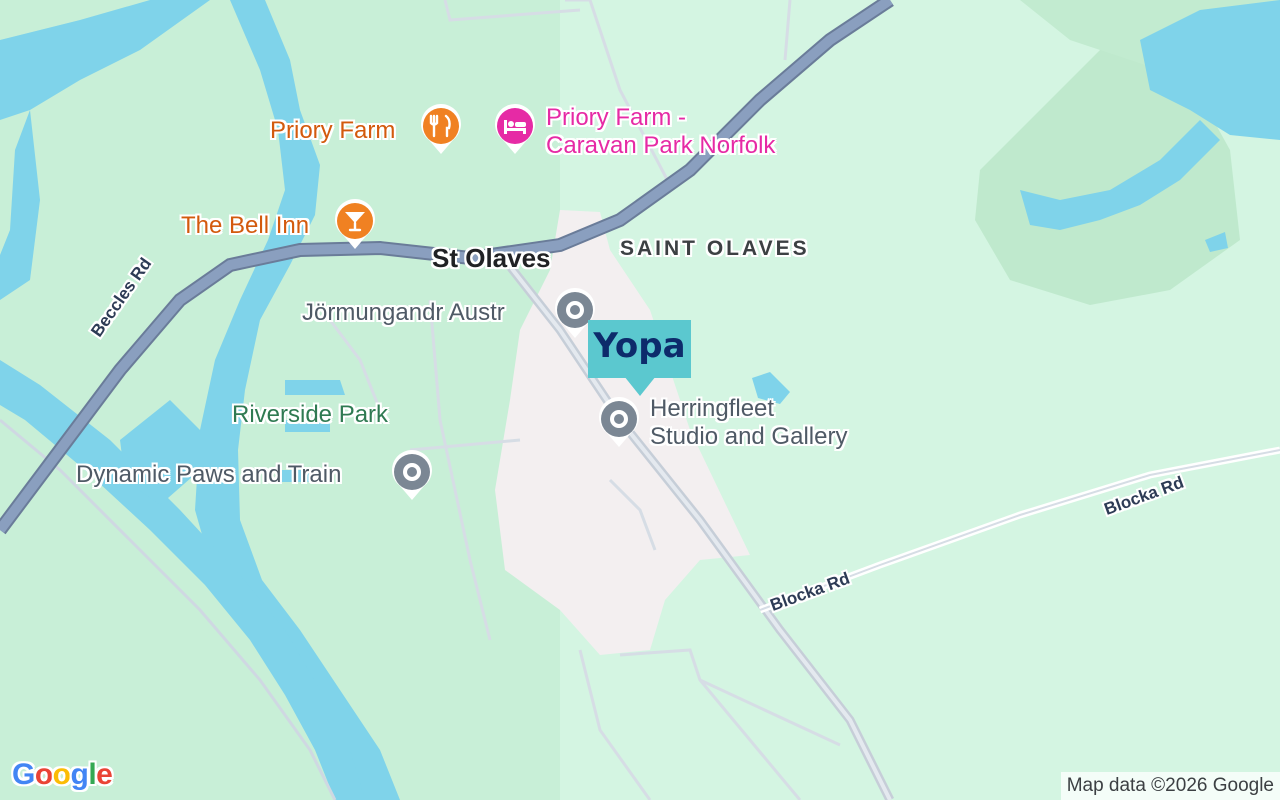 The width and height of the screenshot is (1280, 800). What do you see at coordinates (92, 774) in the screenshot?
I see `logo-letter: l` at bounding box center [92, 774].